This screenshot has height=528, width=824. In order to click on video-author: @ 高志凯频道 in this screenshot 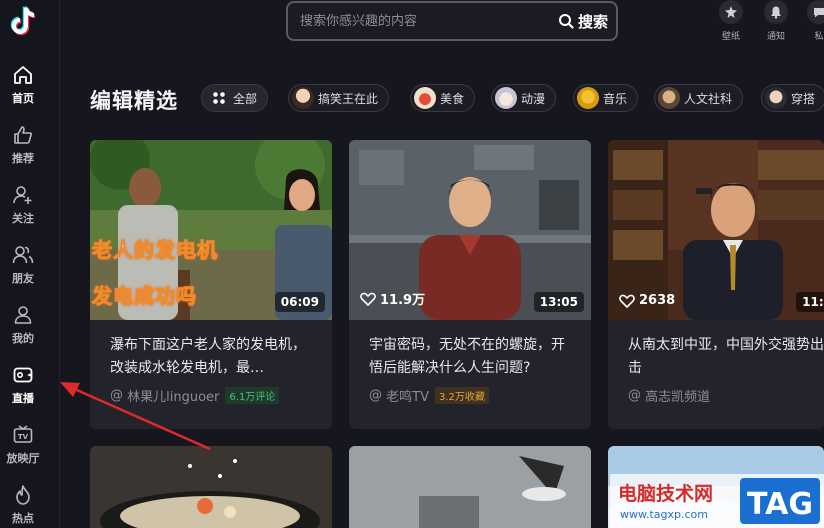, I will do `click(669, 395)`.